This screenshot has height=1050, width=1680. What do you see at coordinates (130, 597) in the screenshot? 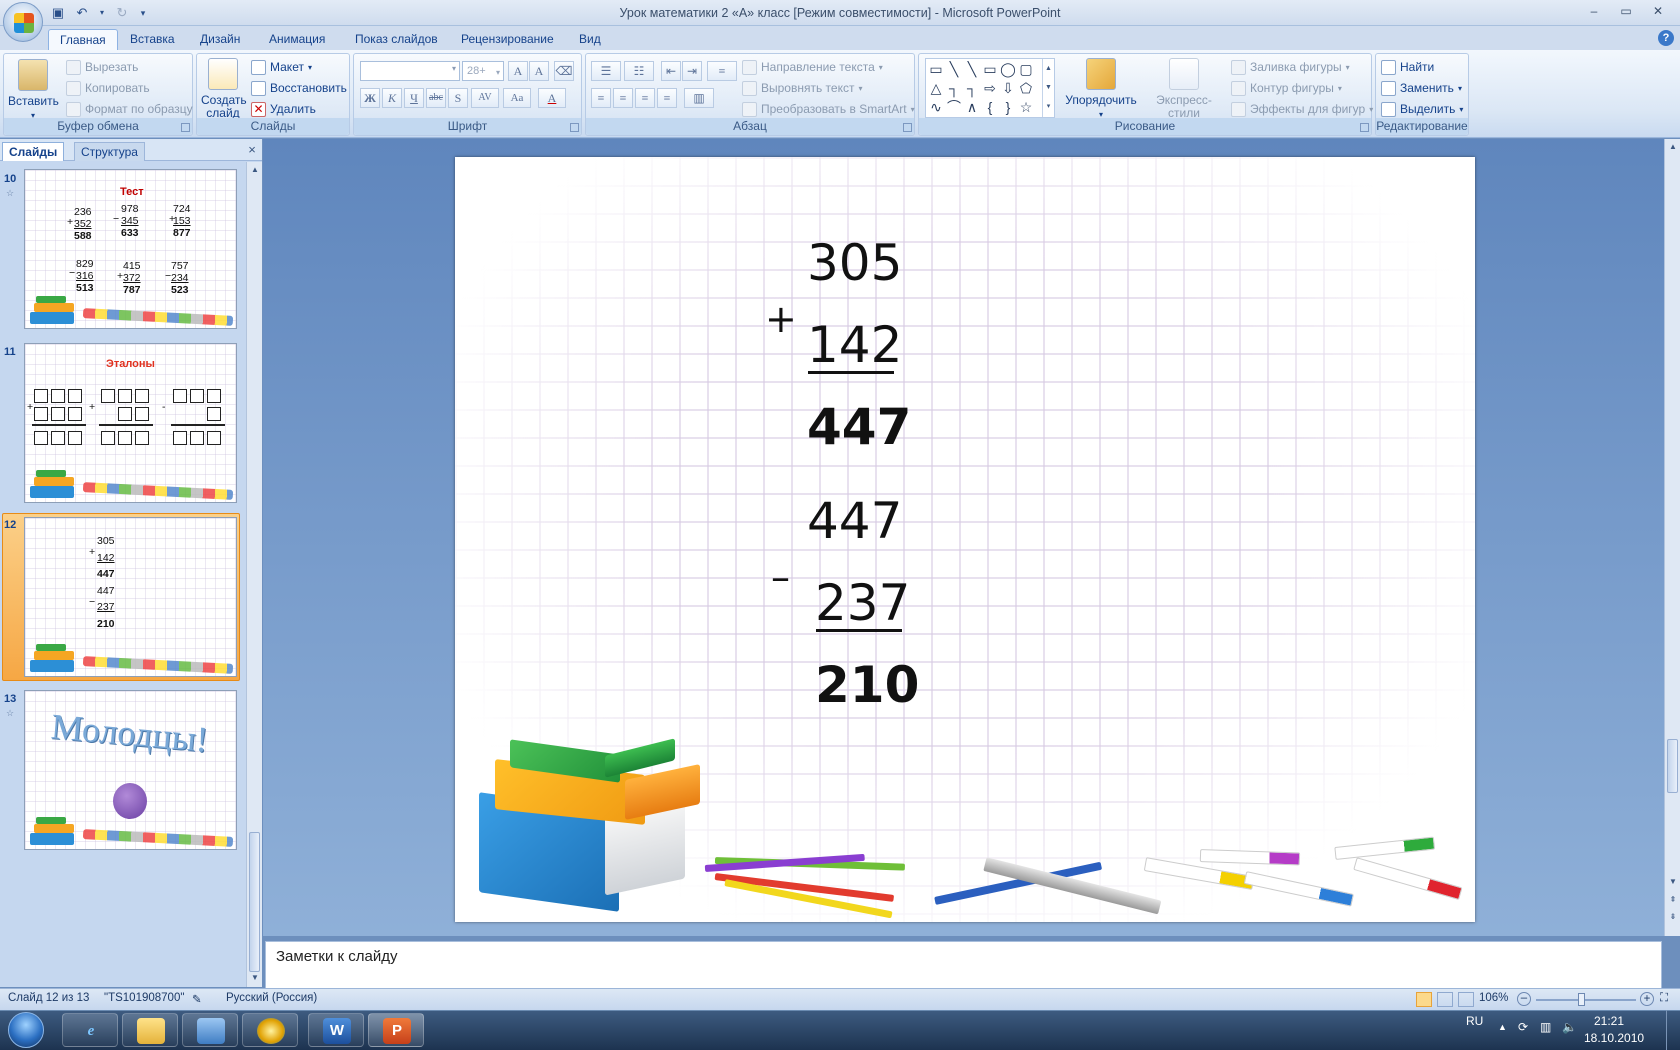
I see `slide-thumbnail-12: 305 142 447 447 237 210 + −` at bounding box center [130, 597].